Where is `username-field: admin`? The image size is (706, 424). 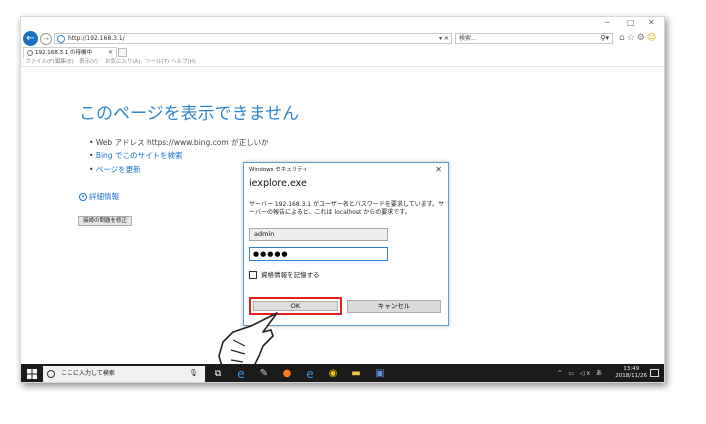
username-field: admin is located at coordinates (318, 234).